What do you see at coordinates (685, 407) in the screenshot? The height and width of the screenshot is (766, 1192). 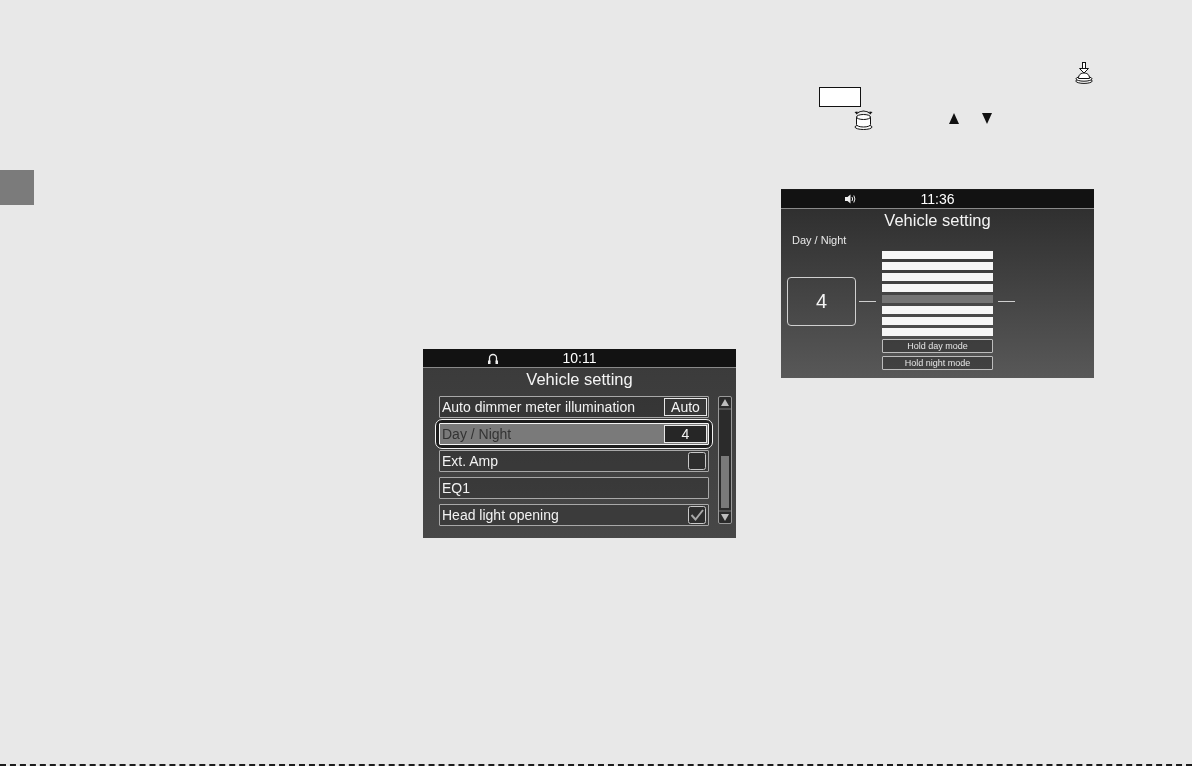 I see `setting-value: Auto` at bounding box center [685, 407].